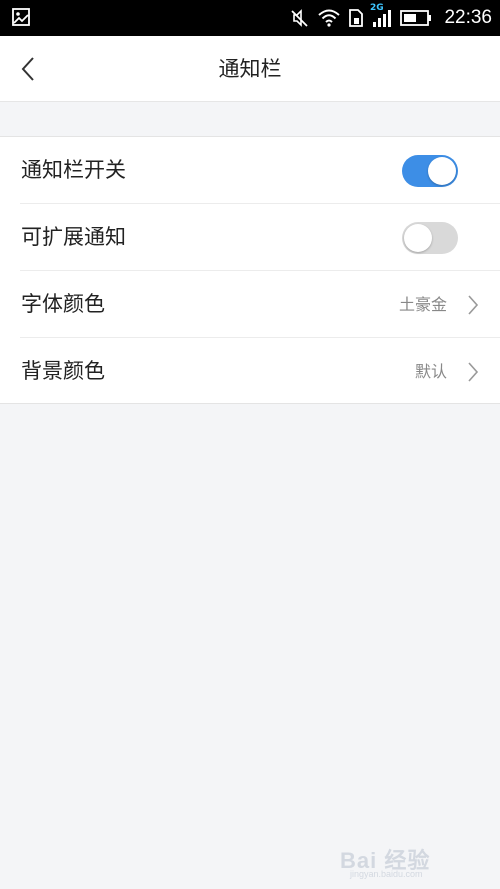  Describe the element at coordinates (416, 18) in the screenshot. I see `battery-icon` at that location.